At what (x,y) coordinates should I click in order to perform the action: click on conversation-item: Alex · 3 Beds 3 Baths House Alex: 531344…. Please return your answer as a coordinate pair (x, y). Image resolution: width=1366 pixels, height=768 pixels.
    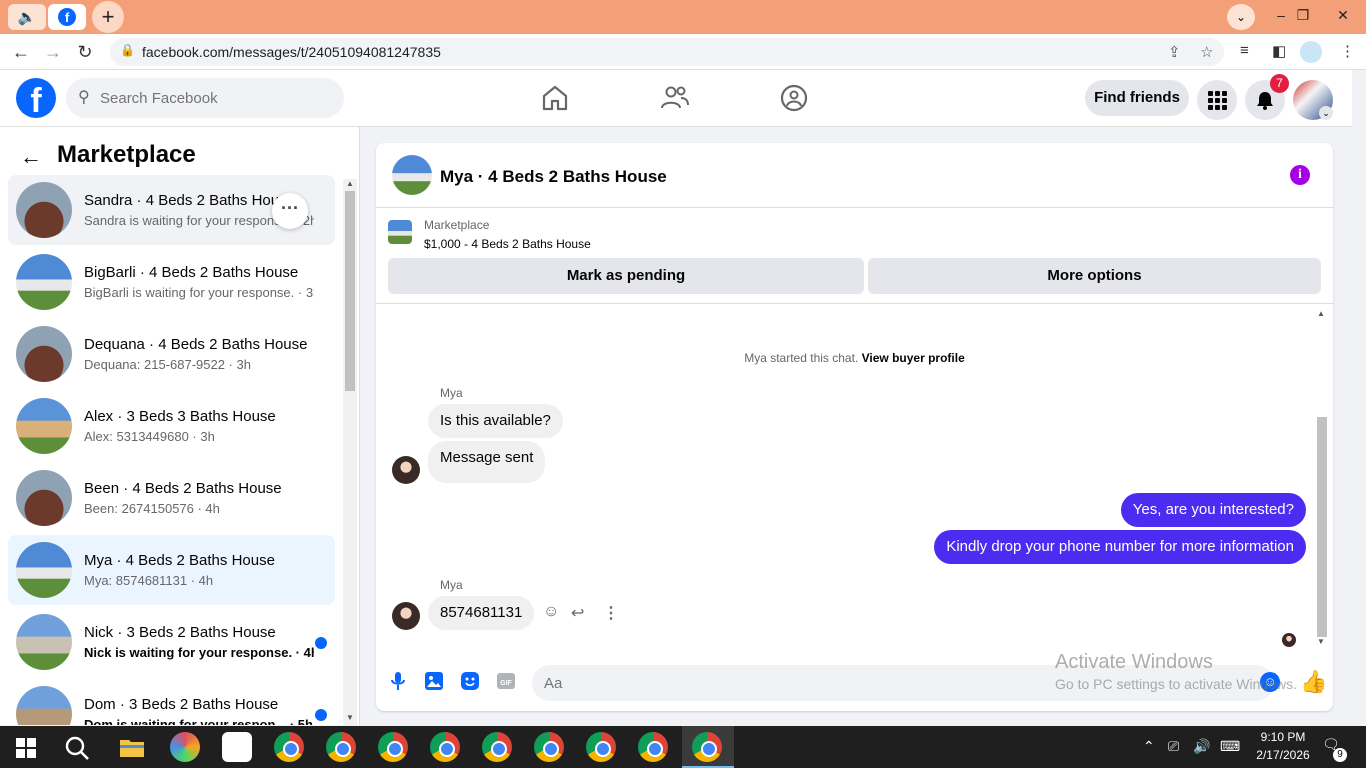
    Looking at the image, I should click on (171, 426).